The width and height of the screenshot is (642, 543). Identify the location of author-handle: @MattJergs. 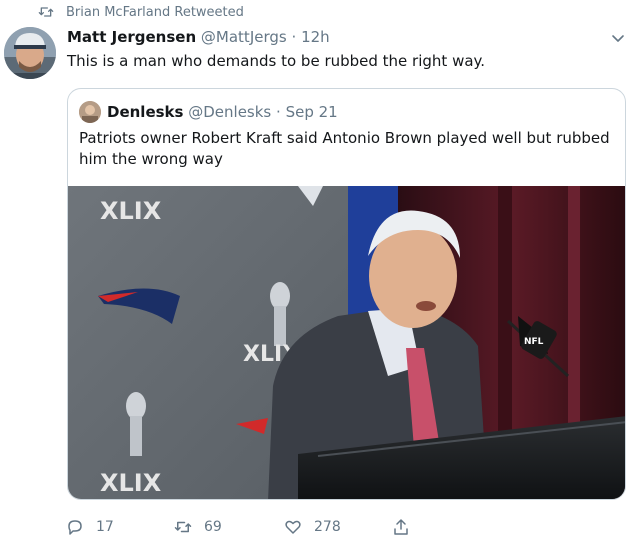
(244, 37).